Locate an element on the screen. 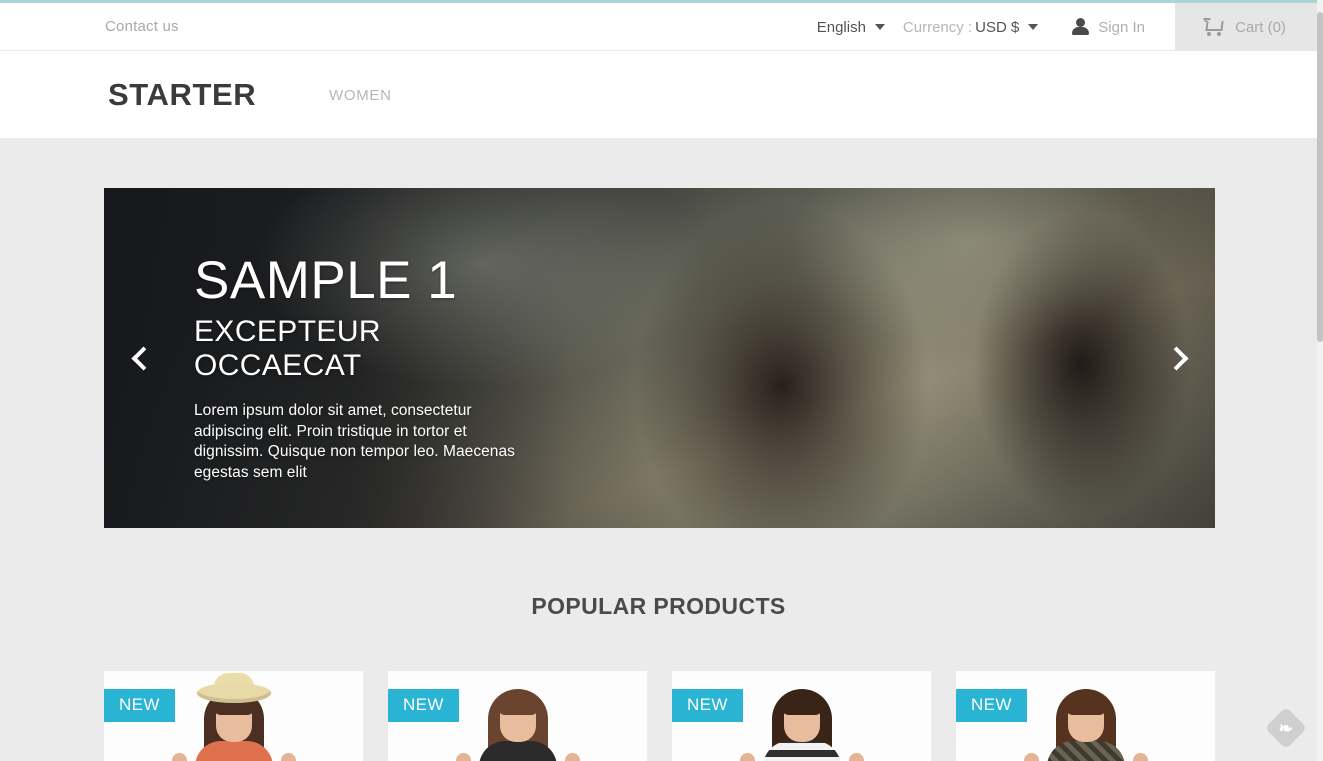 This screenshot has width=1323, height=761. vertical-scrollbar is located at coordinates (1320, 380).